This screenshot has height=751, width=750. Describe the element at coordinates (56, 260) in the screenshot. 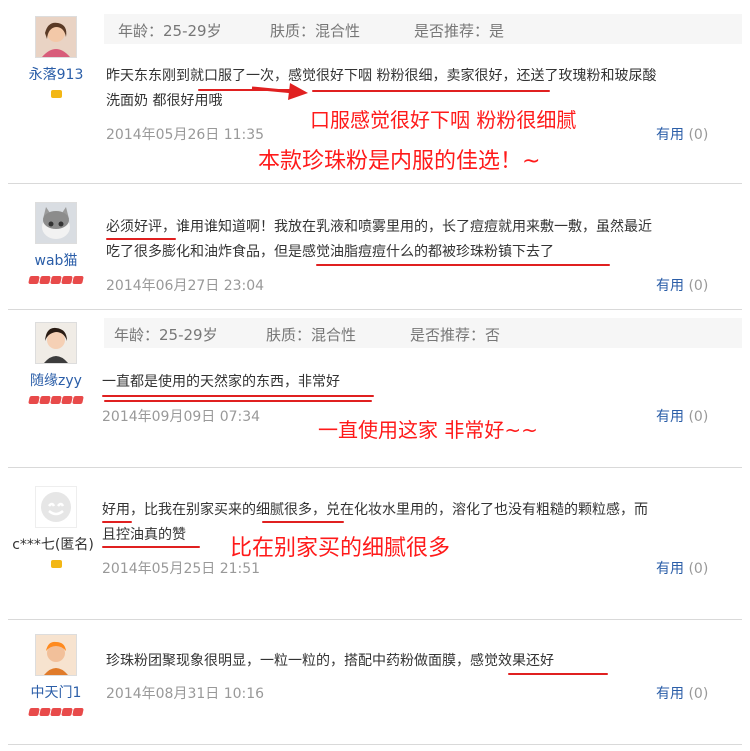

I see `username: wab猫` at that location.